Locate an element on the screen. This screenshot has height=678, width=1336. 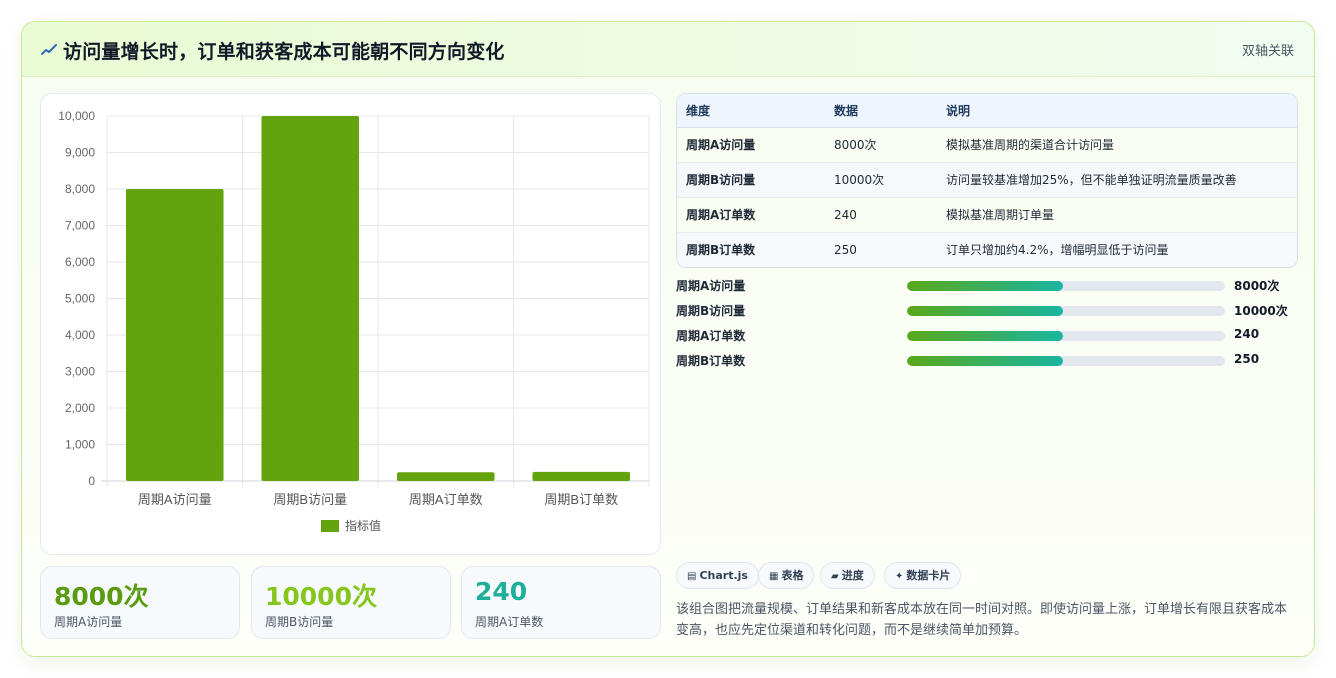
card-header: 访问量增长时，订单和获客成本可能朝不同方向变化 双轴关联 is located at coordinates (668, 49).